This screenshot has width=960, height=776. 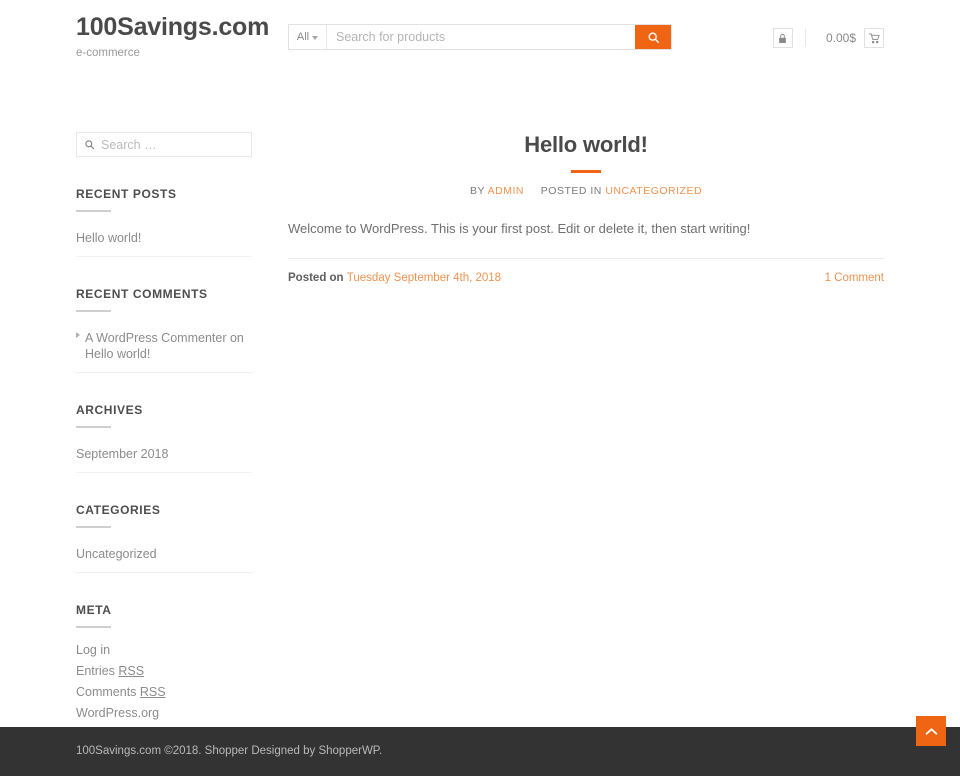 I want to click on recent-posts-list: Hello world!, so click(x=164, y=240).